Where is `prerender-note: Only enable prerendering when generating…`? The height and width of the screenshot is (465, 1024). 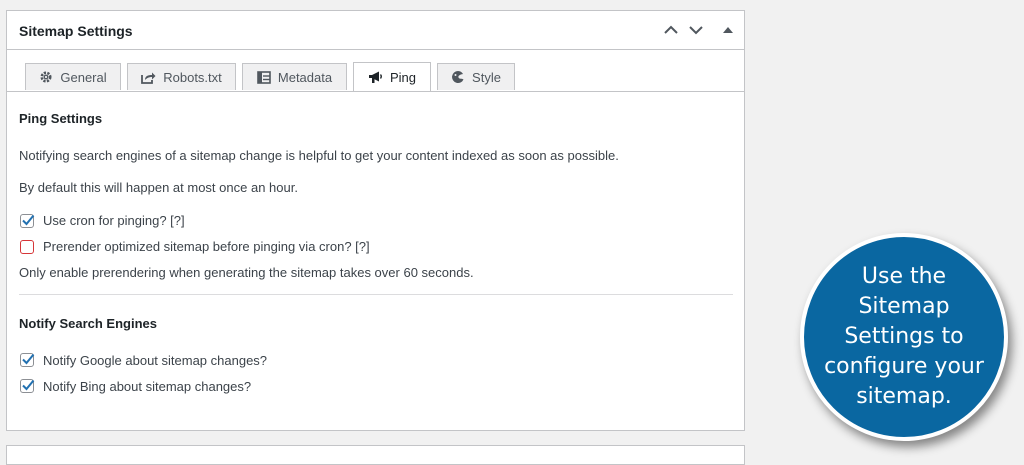
prerender-note: Only enable prerendering when generating… is located at coordinates (246, 272).